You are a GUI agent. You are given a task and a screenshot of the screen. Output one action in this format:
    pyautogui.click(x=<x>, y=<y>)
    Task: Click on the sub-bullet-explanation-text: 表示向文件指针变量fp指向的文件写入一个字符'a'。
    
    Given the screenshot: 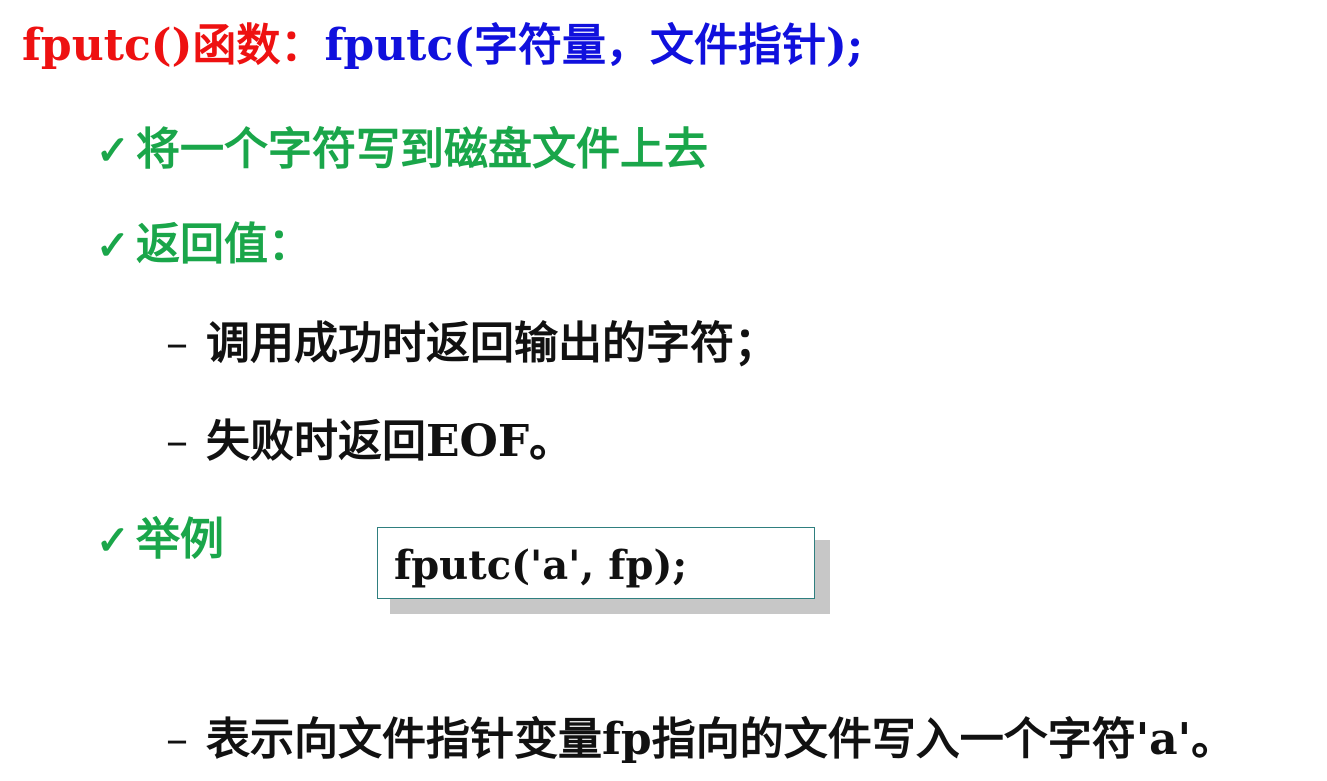 What is the action you would take?
    pyautogui.click(x=721, y=739)
    